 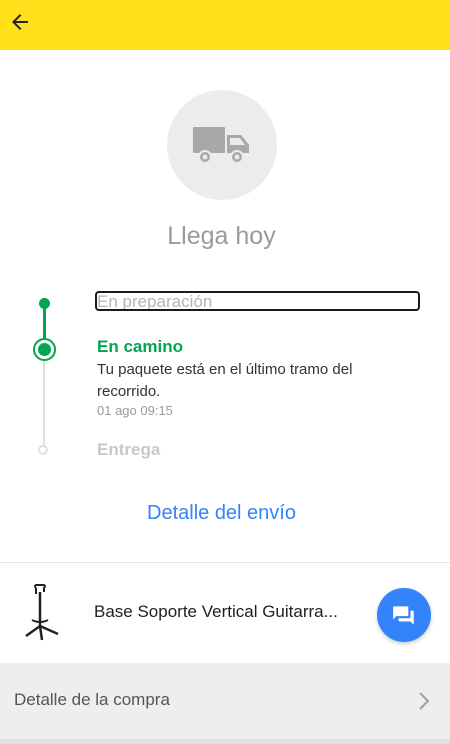 I want to click on status-title: Llega hoy, so click(x=221, y=236).